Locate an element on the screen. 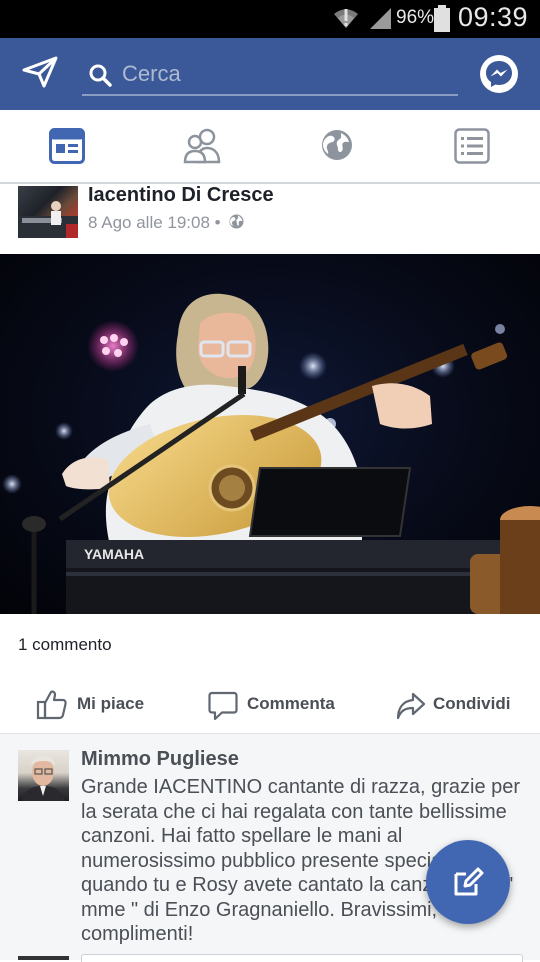 Image resolution: width=540 pixels, height=962 pixels. thumbs-up-icon is located at coordinates (51, 705).